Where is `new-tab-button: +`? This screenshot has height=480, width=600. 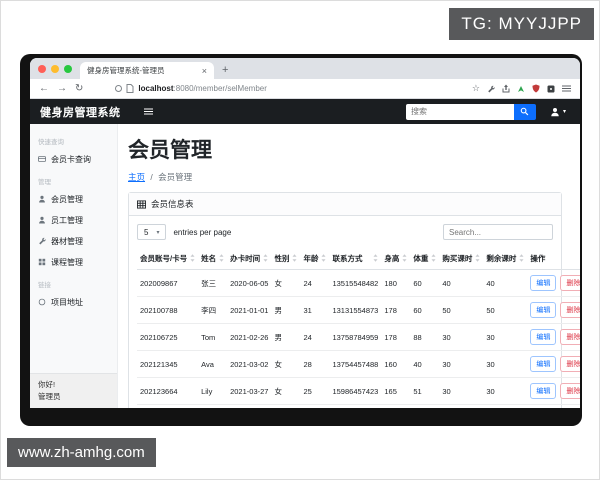 new-tab-button: + is located at coordinates (225, 70).